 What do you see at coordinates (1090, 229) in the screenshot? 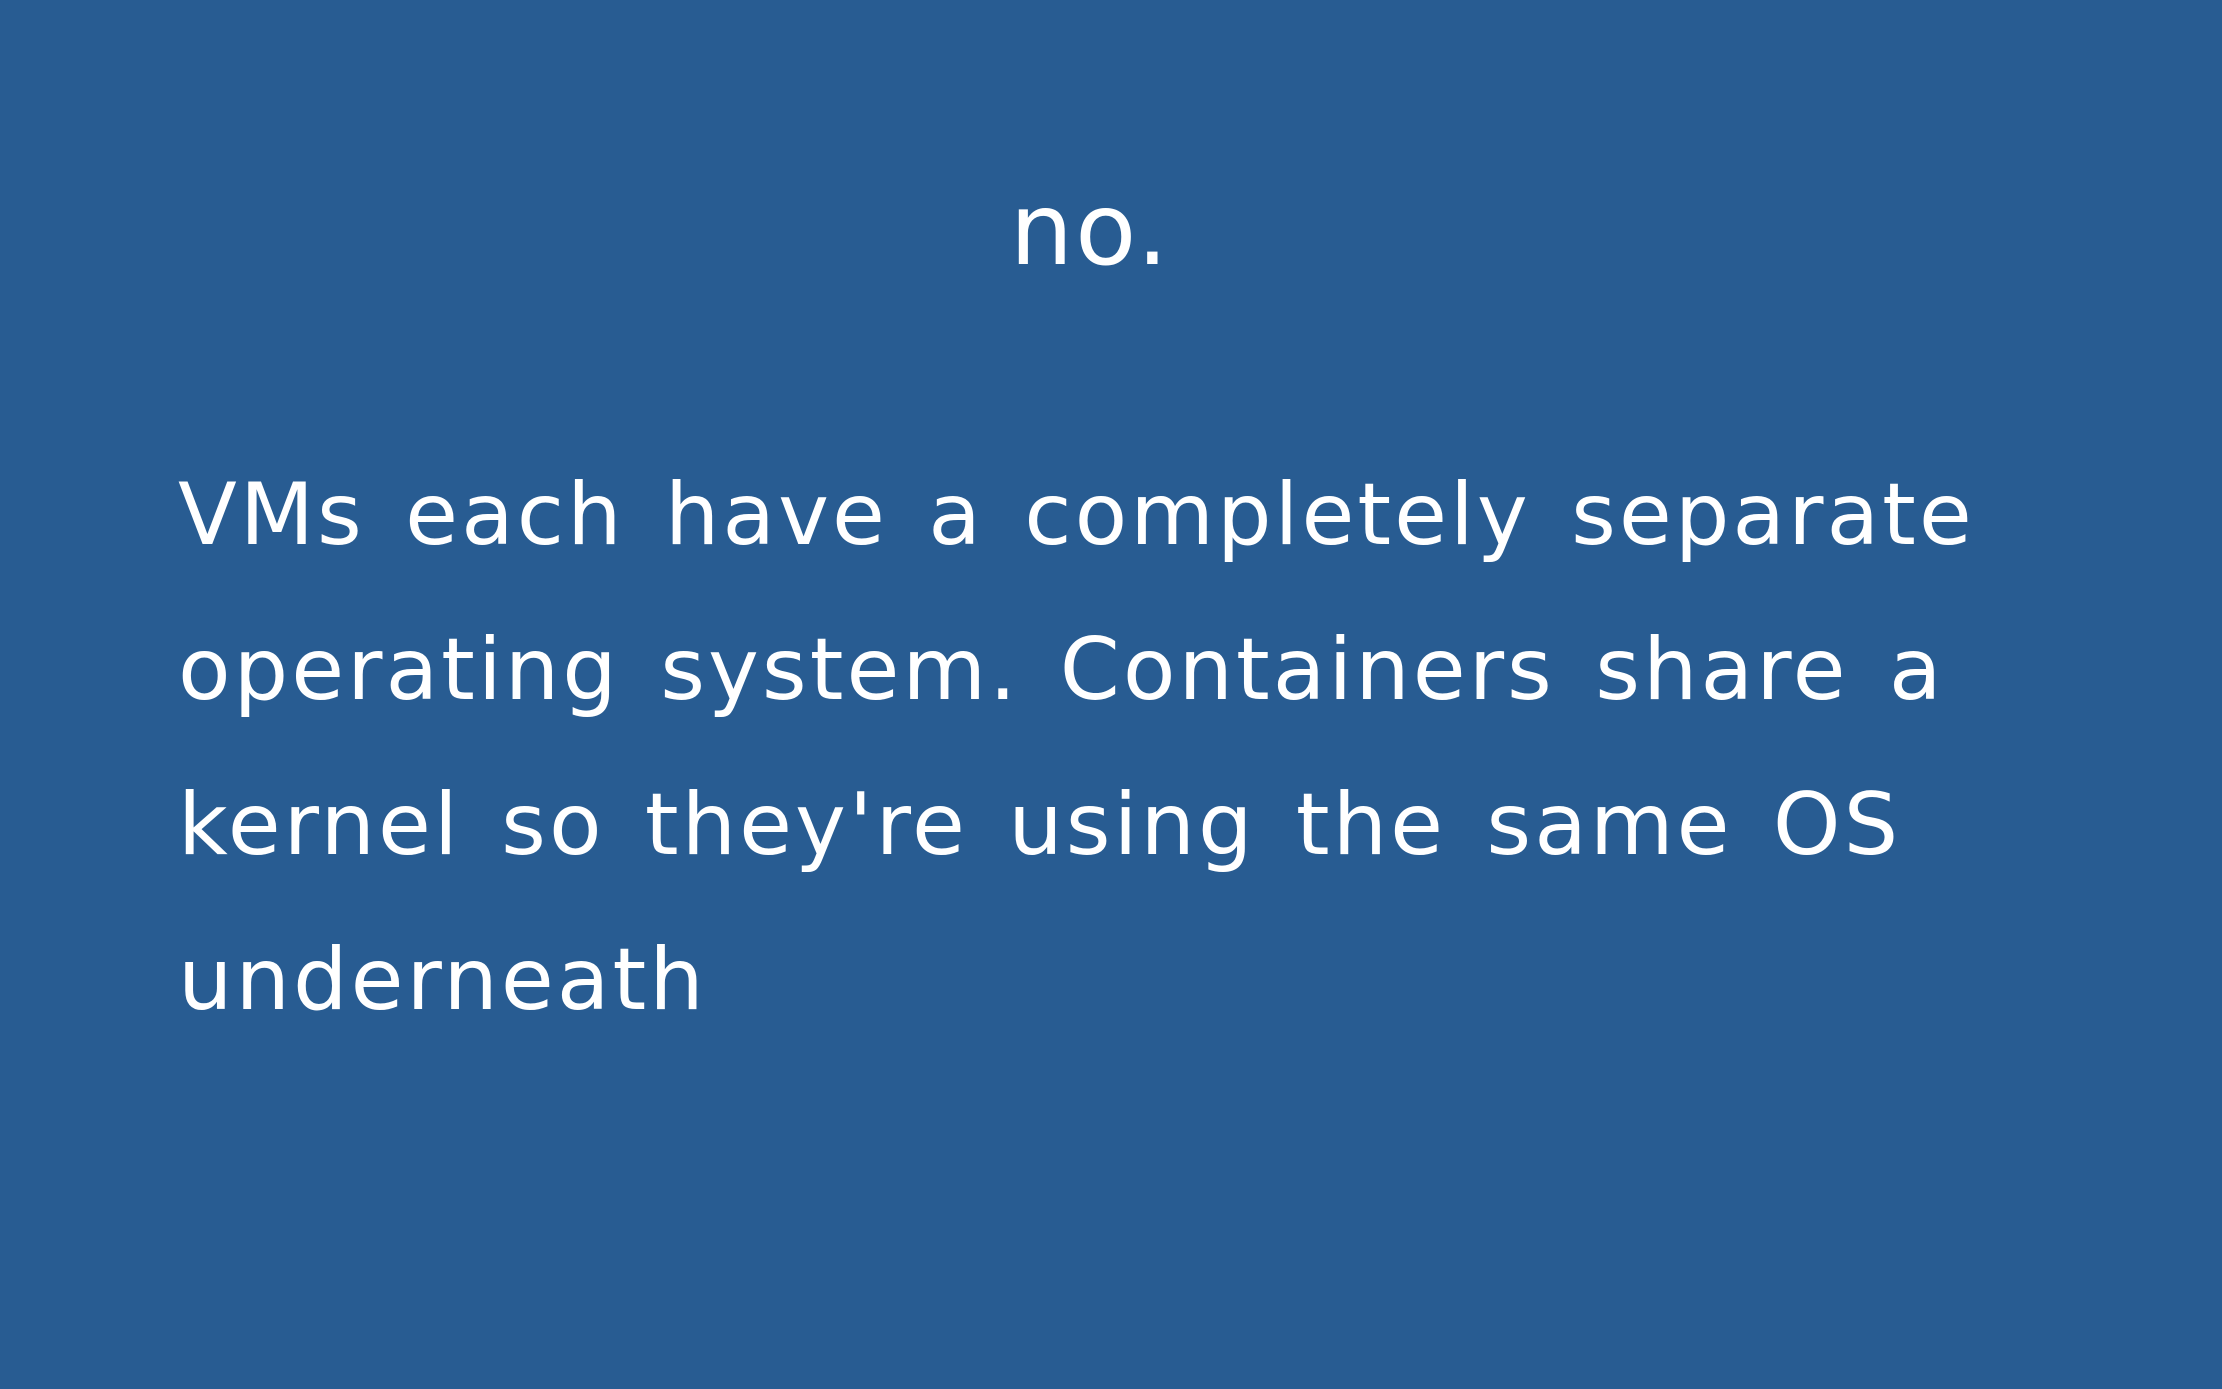
I see `slide-heading: no.` at bounding box center [1090, 229].